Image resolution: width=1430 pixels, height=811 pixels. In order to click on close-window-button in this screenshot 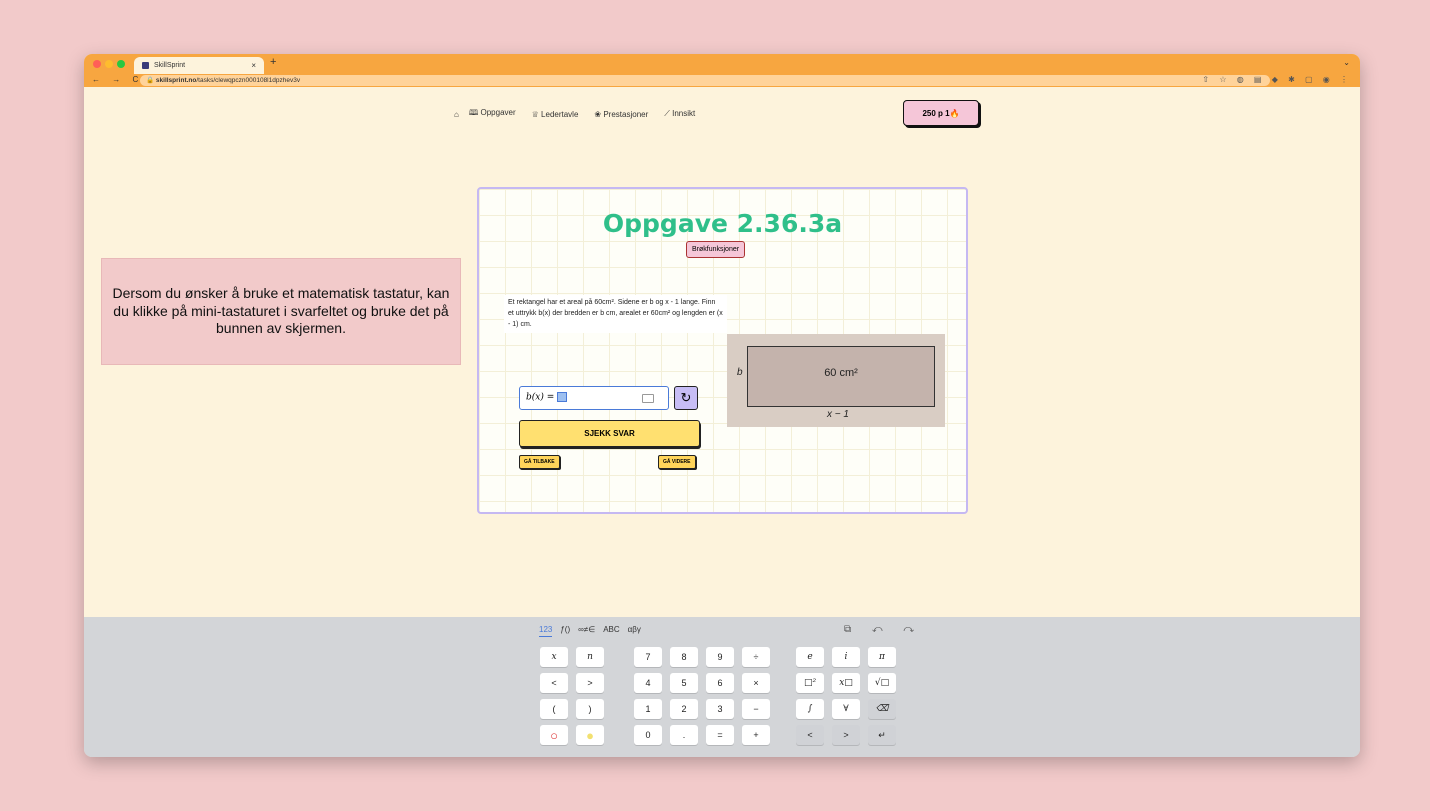, I will do `click(97, 64)`.